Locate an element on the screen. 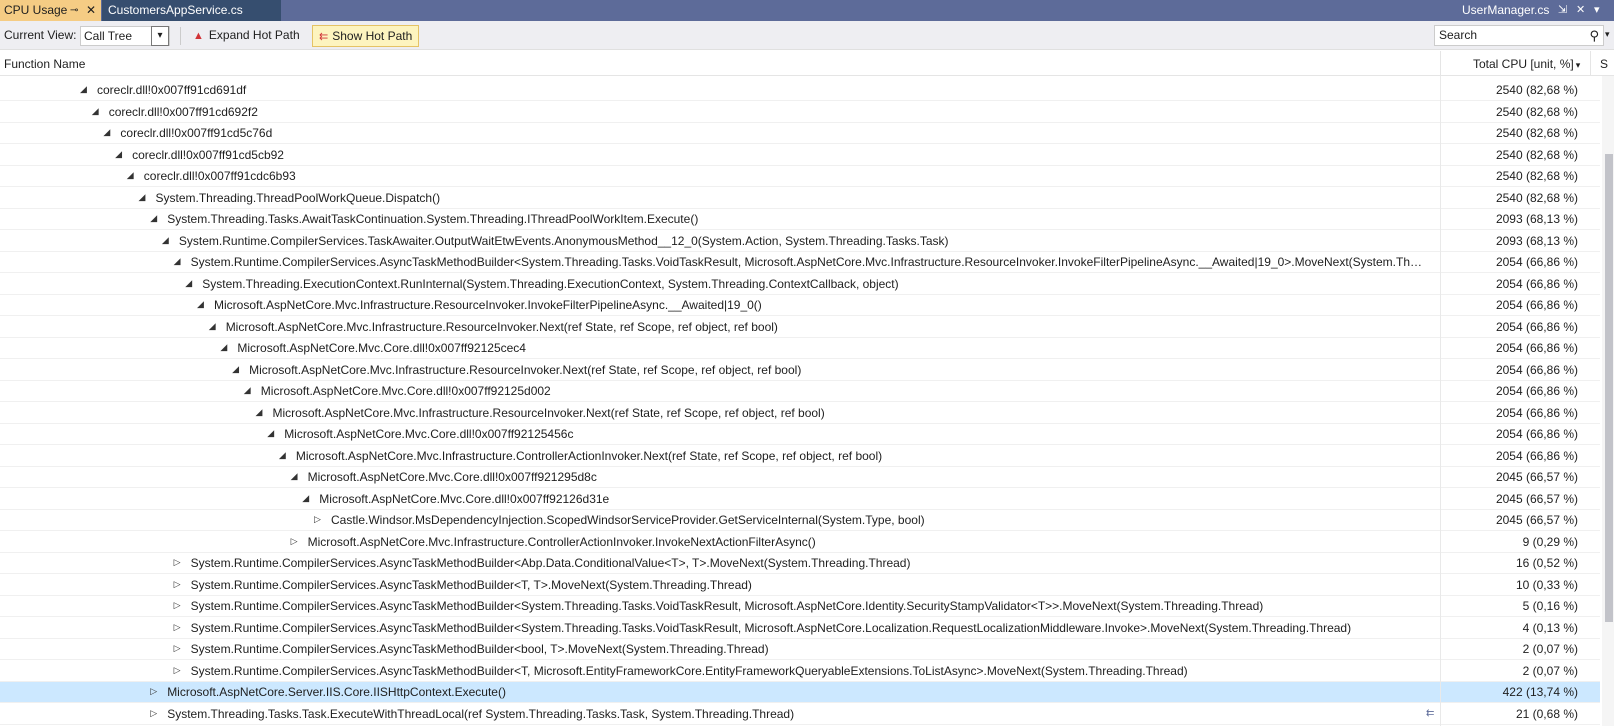 The width and height of the screenshot is (1614, 726). column-header-total-cpu-label: Total CPU [unit, %] is located at coordinates (1523, 64).